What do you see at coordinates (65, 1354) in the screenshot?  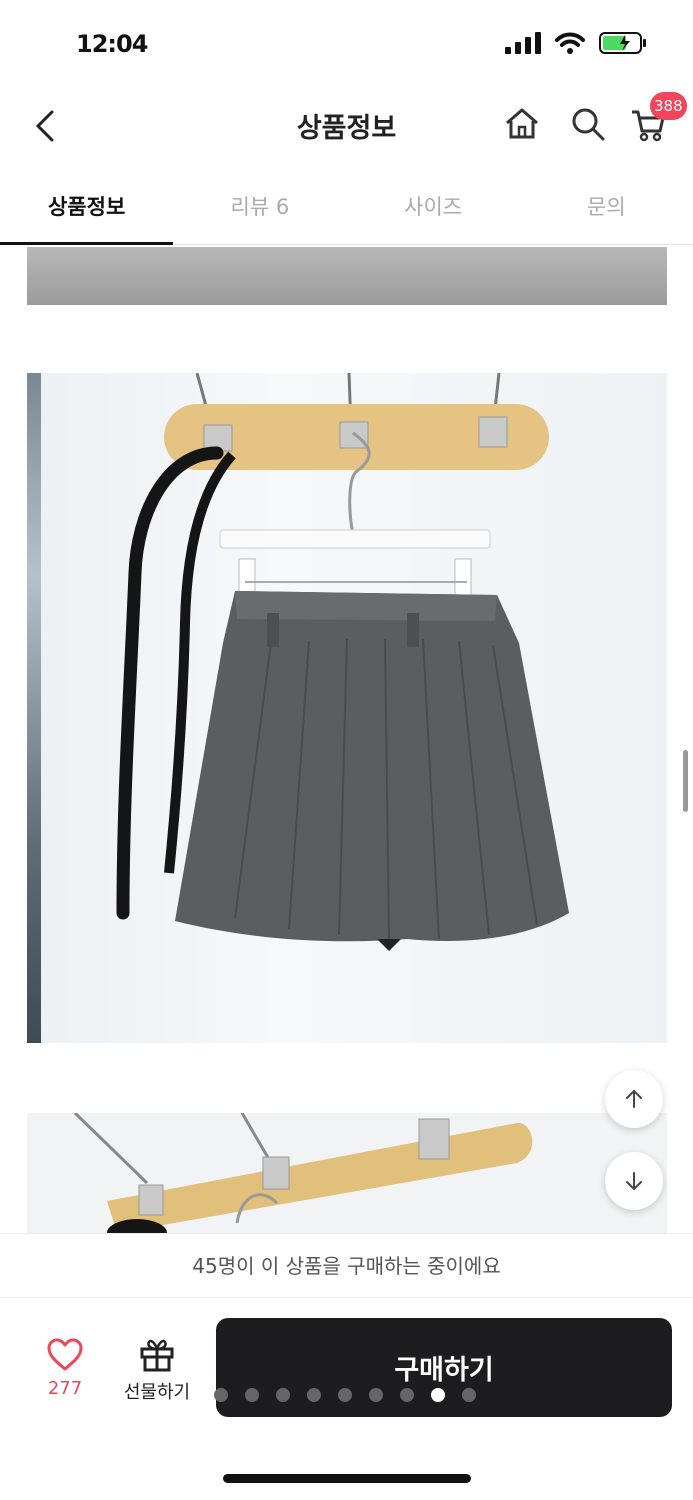 I see `heart-icon` at bounding box center [65, 1354].